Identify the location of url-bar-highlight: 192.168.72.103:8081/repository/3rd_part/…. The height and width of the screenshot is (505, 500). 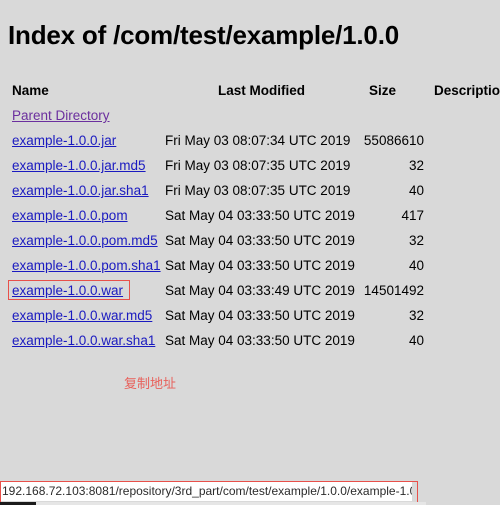
(209, 492).